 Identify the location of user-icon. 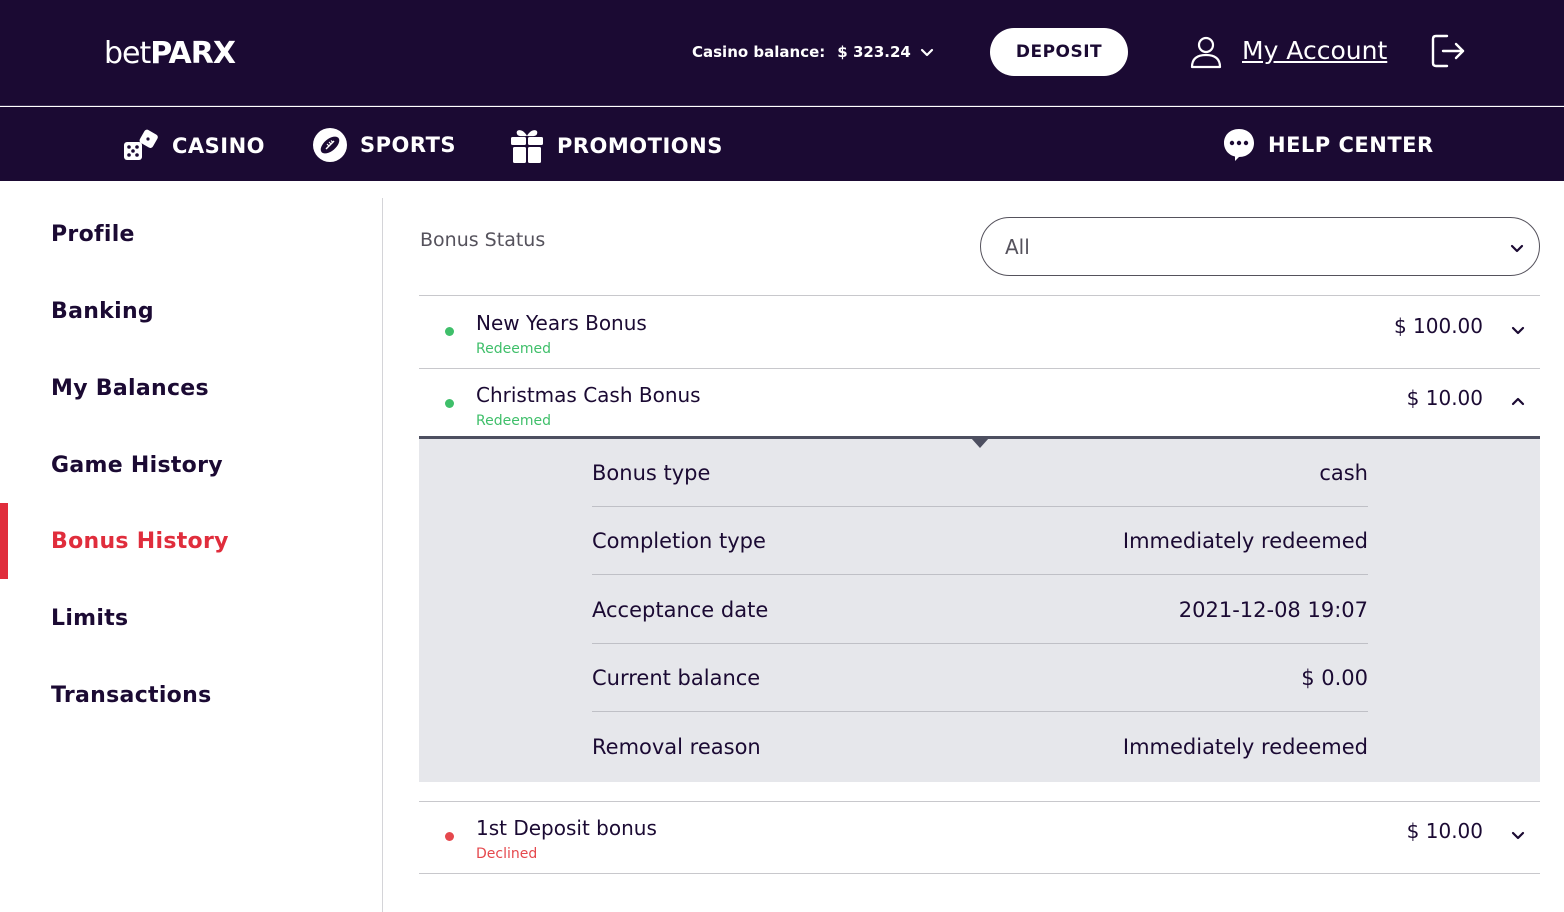
(1206, 52).